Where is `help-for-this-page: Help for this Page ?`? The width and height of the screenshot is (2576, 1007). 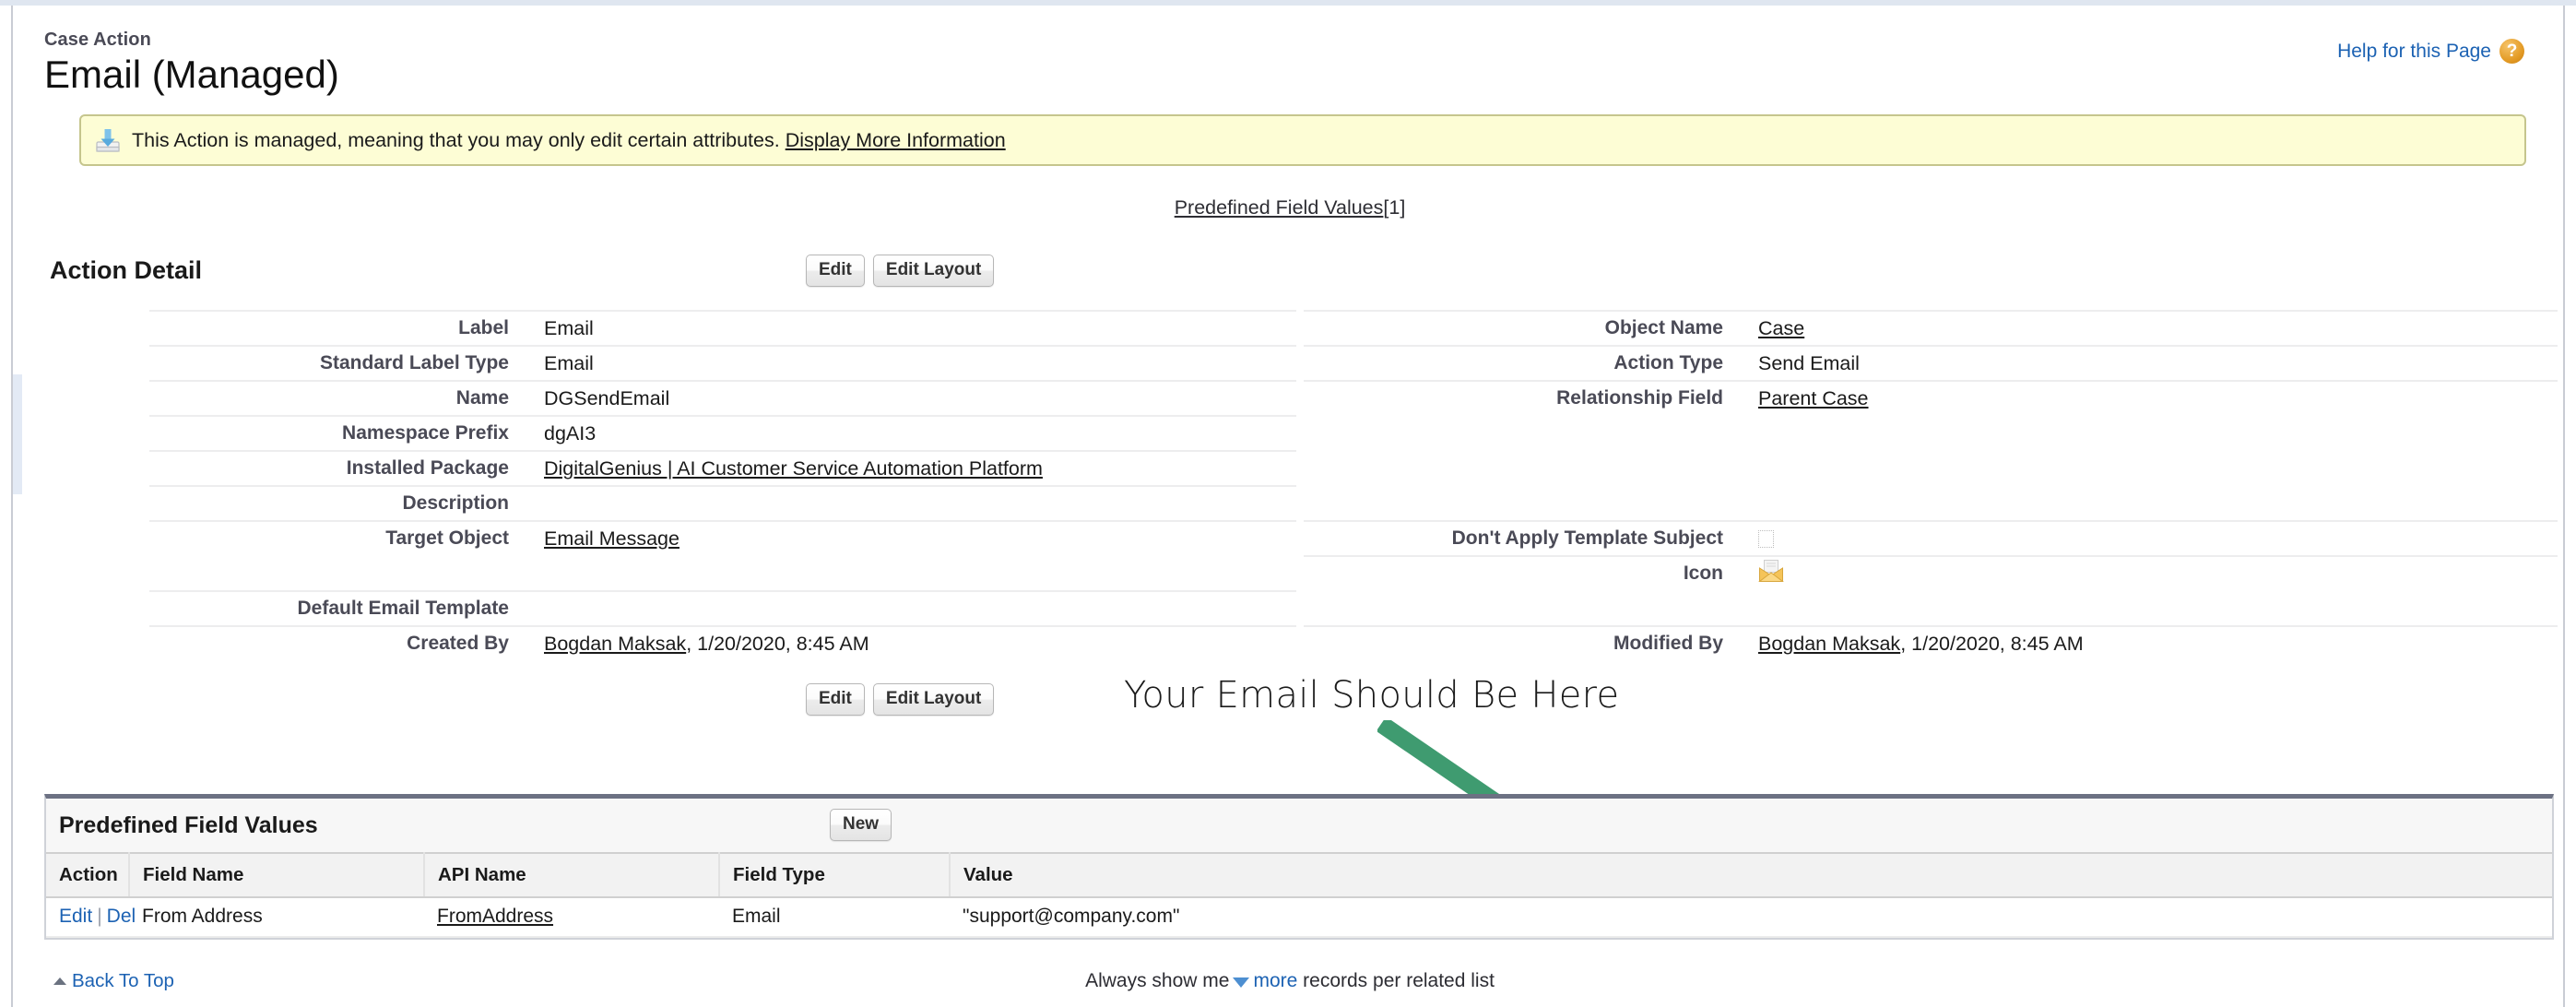
help-for-this-page: Help for this Page ? is located at coordinates (2430, 52).